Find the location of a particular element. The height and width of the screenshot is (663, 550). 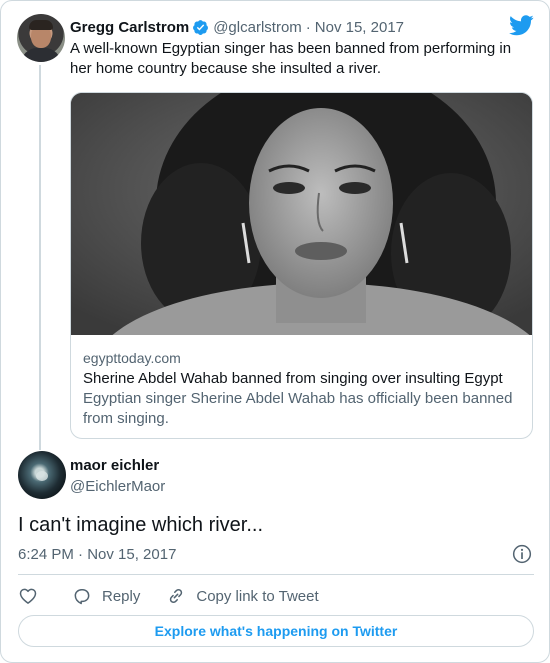

author-handle: @glcarlstrom is located at coordinates (257, 27).